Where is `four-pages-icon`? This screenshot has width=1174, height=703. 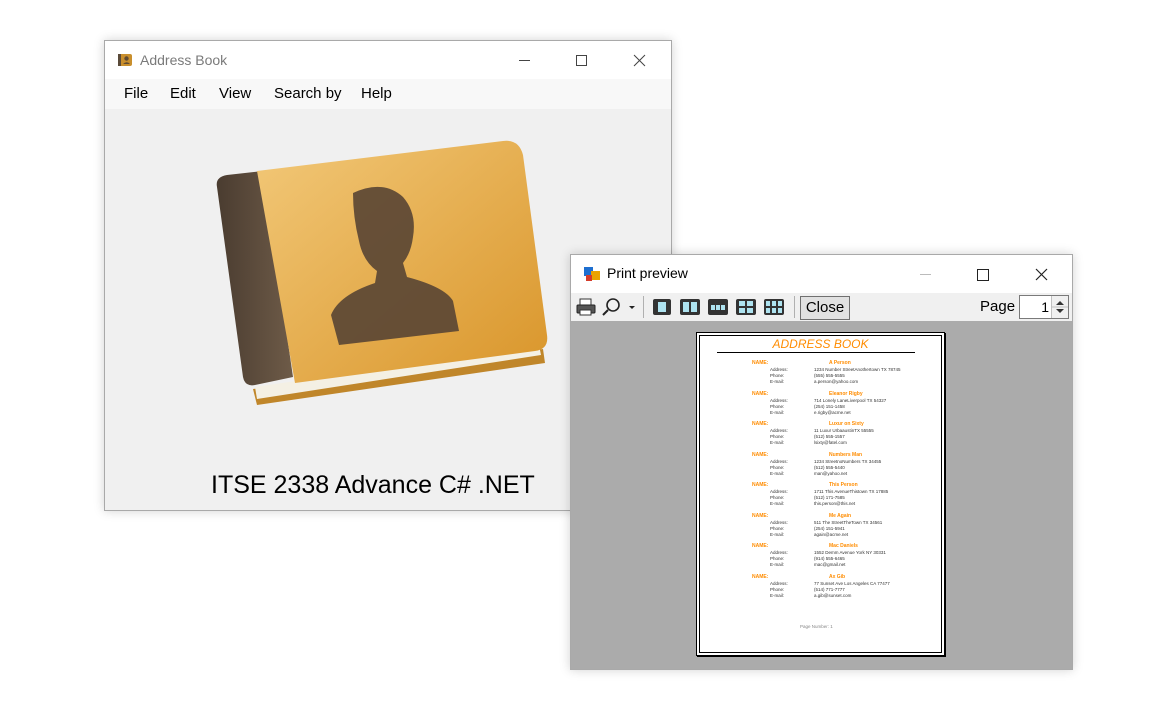
four-pages-icon is located at coordinates (746, 307).